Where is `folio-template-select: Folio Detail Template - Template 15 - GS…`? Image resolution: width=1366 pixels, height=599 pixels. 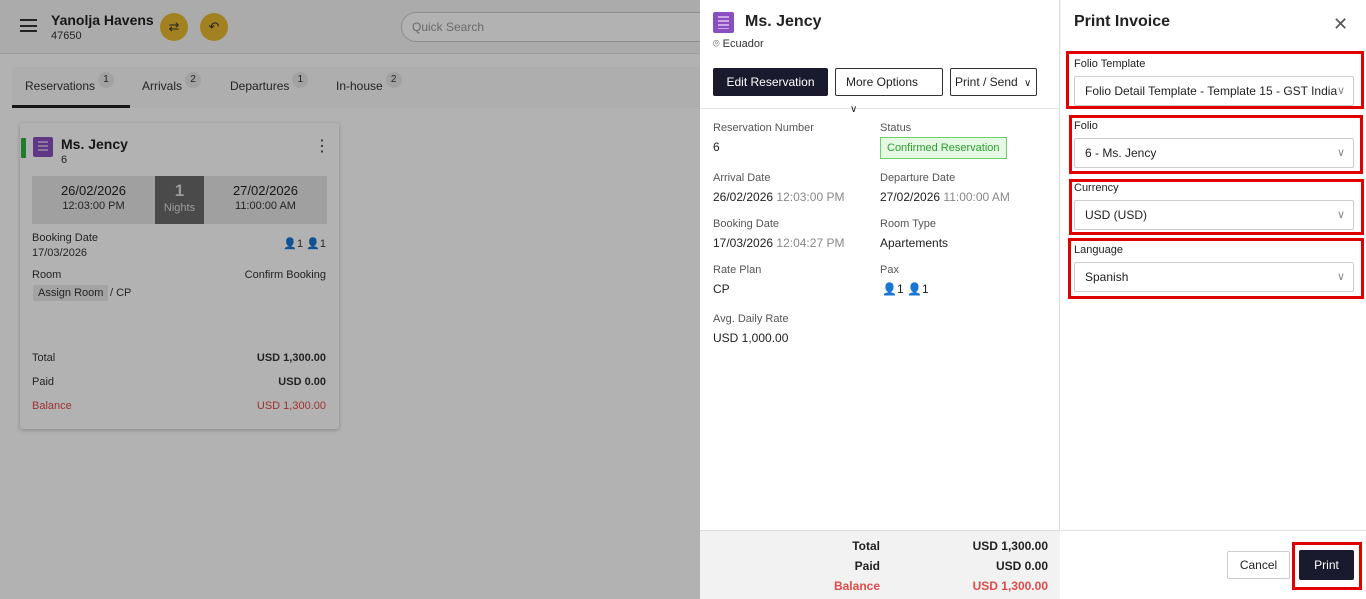 folio-template-select: Folio Detail Template - Template 15 - GS… is located at coordinates (1214, 91).